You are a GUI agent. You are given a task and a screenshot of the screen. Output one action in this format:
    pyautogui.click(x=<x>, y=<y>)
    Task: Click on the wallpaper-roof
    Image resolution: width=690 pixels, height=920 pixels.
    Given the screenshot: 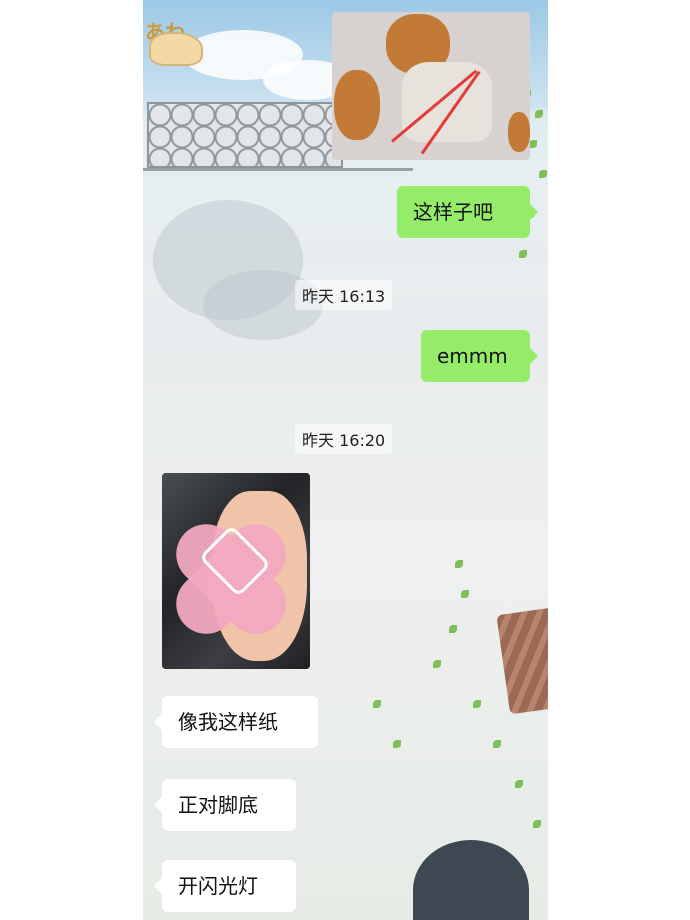 What is the action you would take?
    pyautogui.click(x=522, y=660)
    